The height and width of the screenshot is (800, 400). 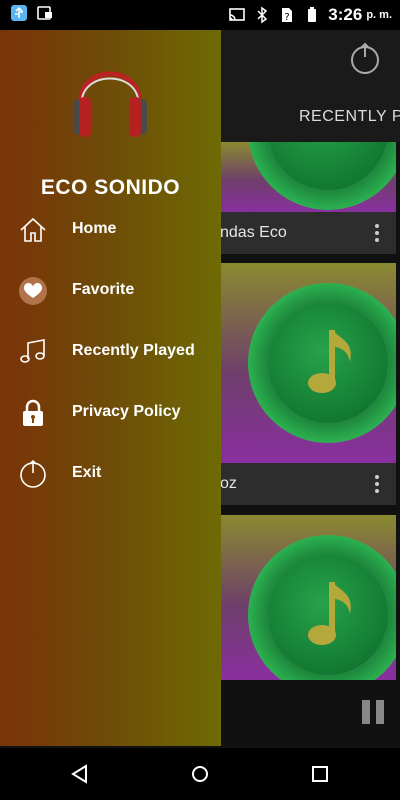 I want to click on status-ampm: p. m., so click(x=379, y=15).